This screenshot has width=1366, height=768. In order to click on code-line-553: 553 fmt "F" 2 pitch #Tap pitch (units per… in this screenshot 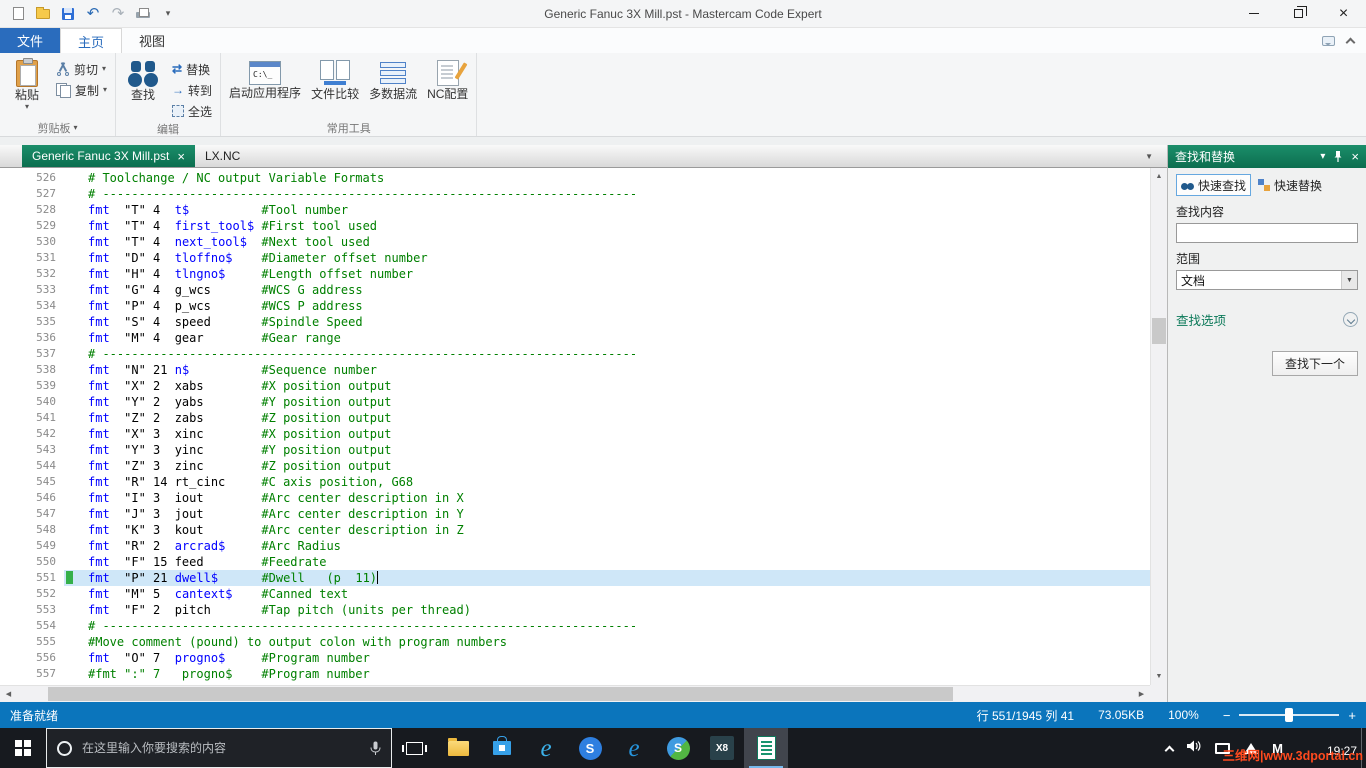, I will do `click(575, 610)`.